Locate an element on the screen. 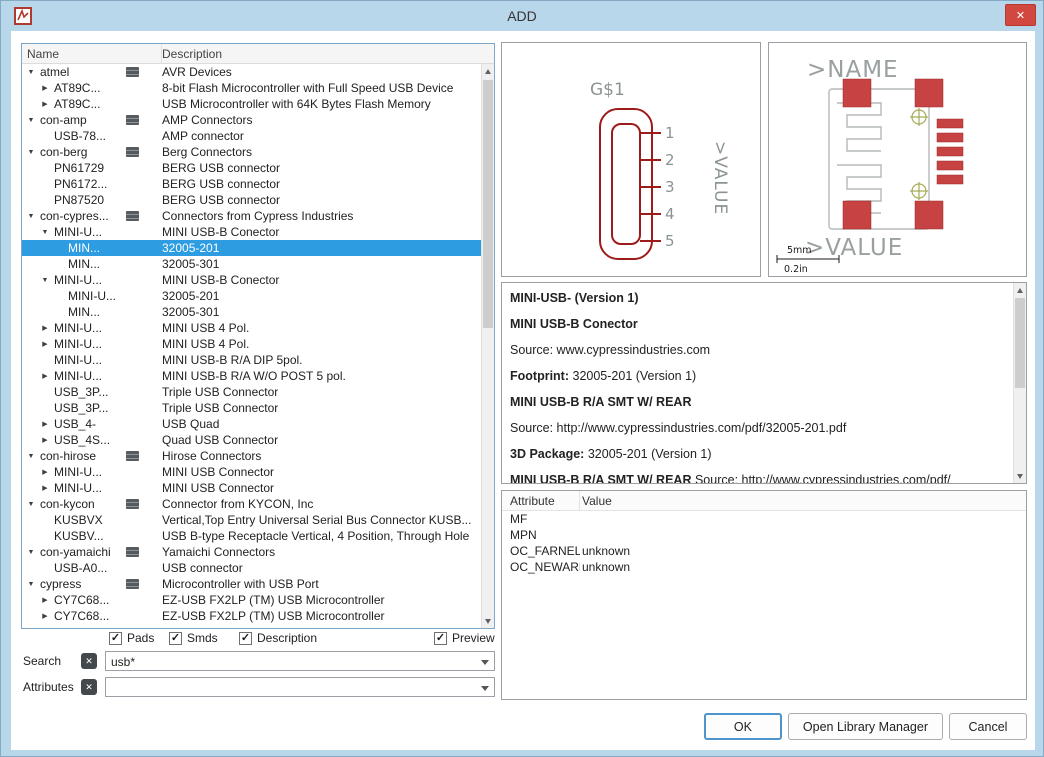 This screenshot has height=757, width=1044. cancel-button: Cancel is located at coordinates (988, 726).